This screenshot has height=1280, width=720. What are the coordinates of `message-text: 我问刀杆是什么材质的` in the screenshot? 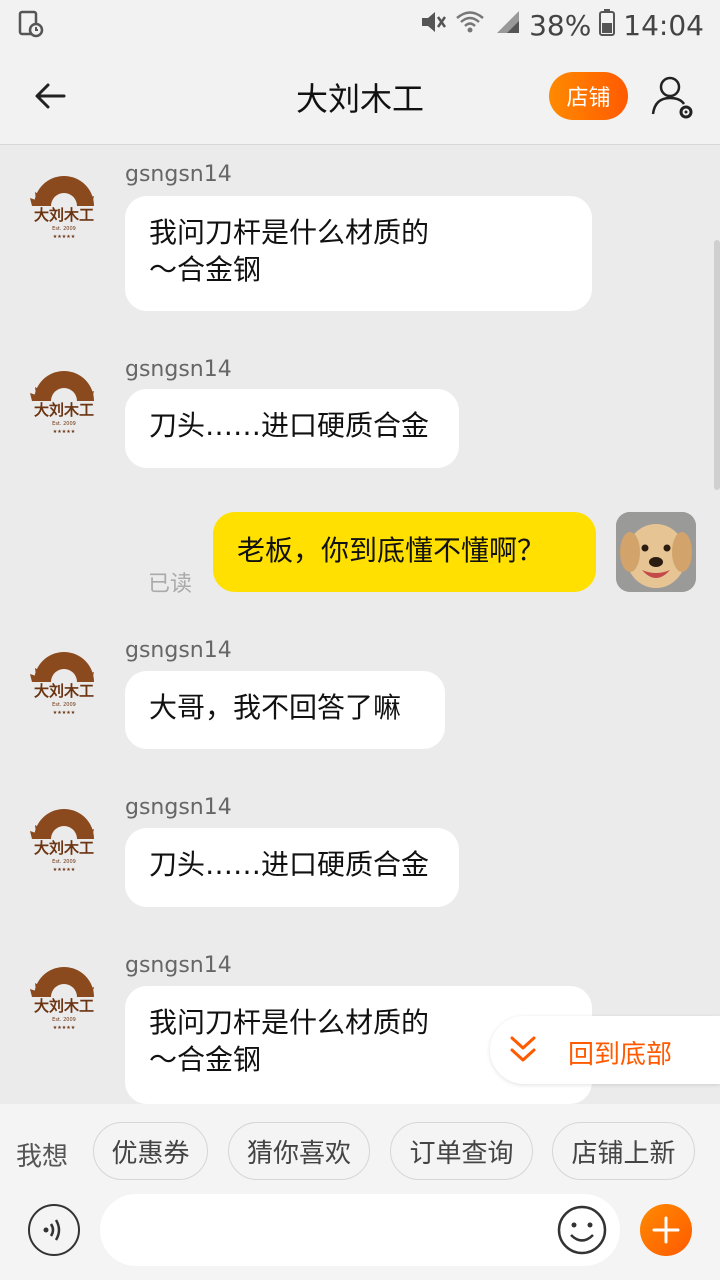 It's located at (289, 232).